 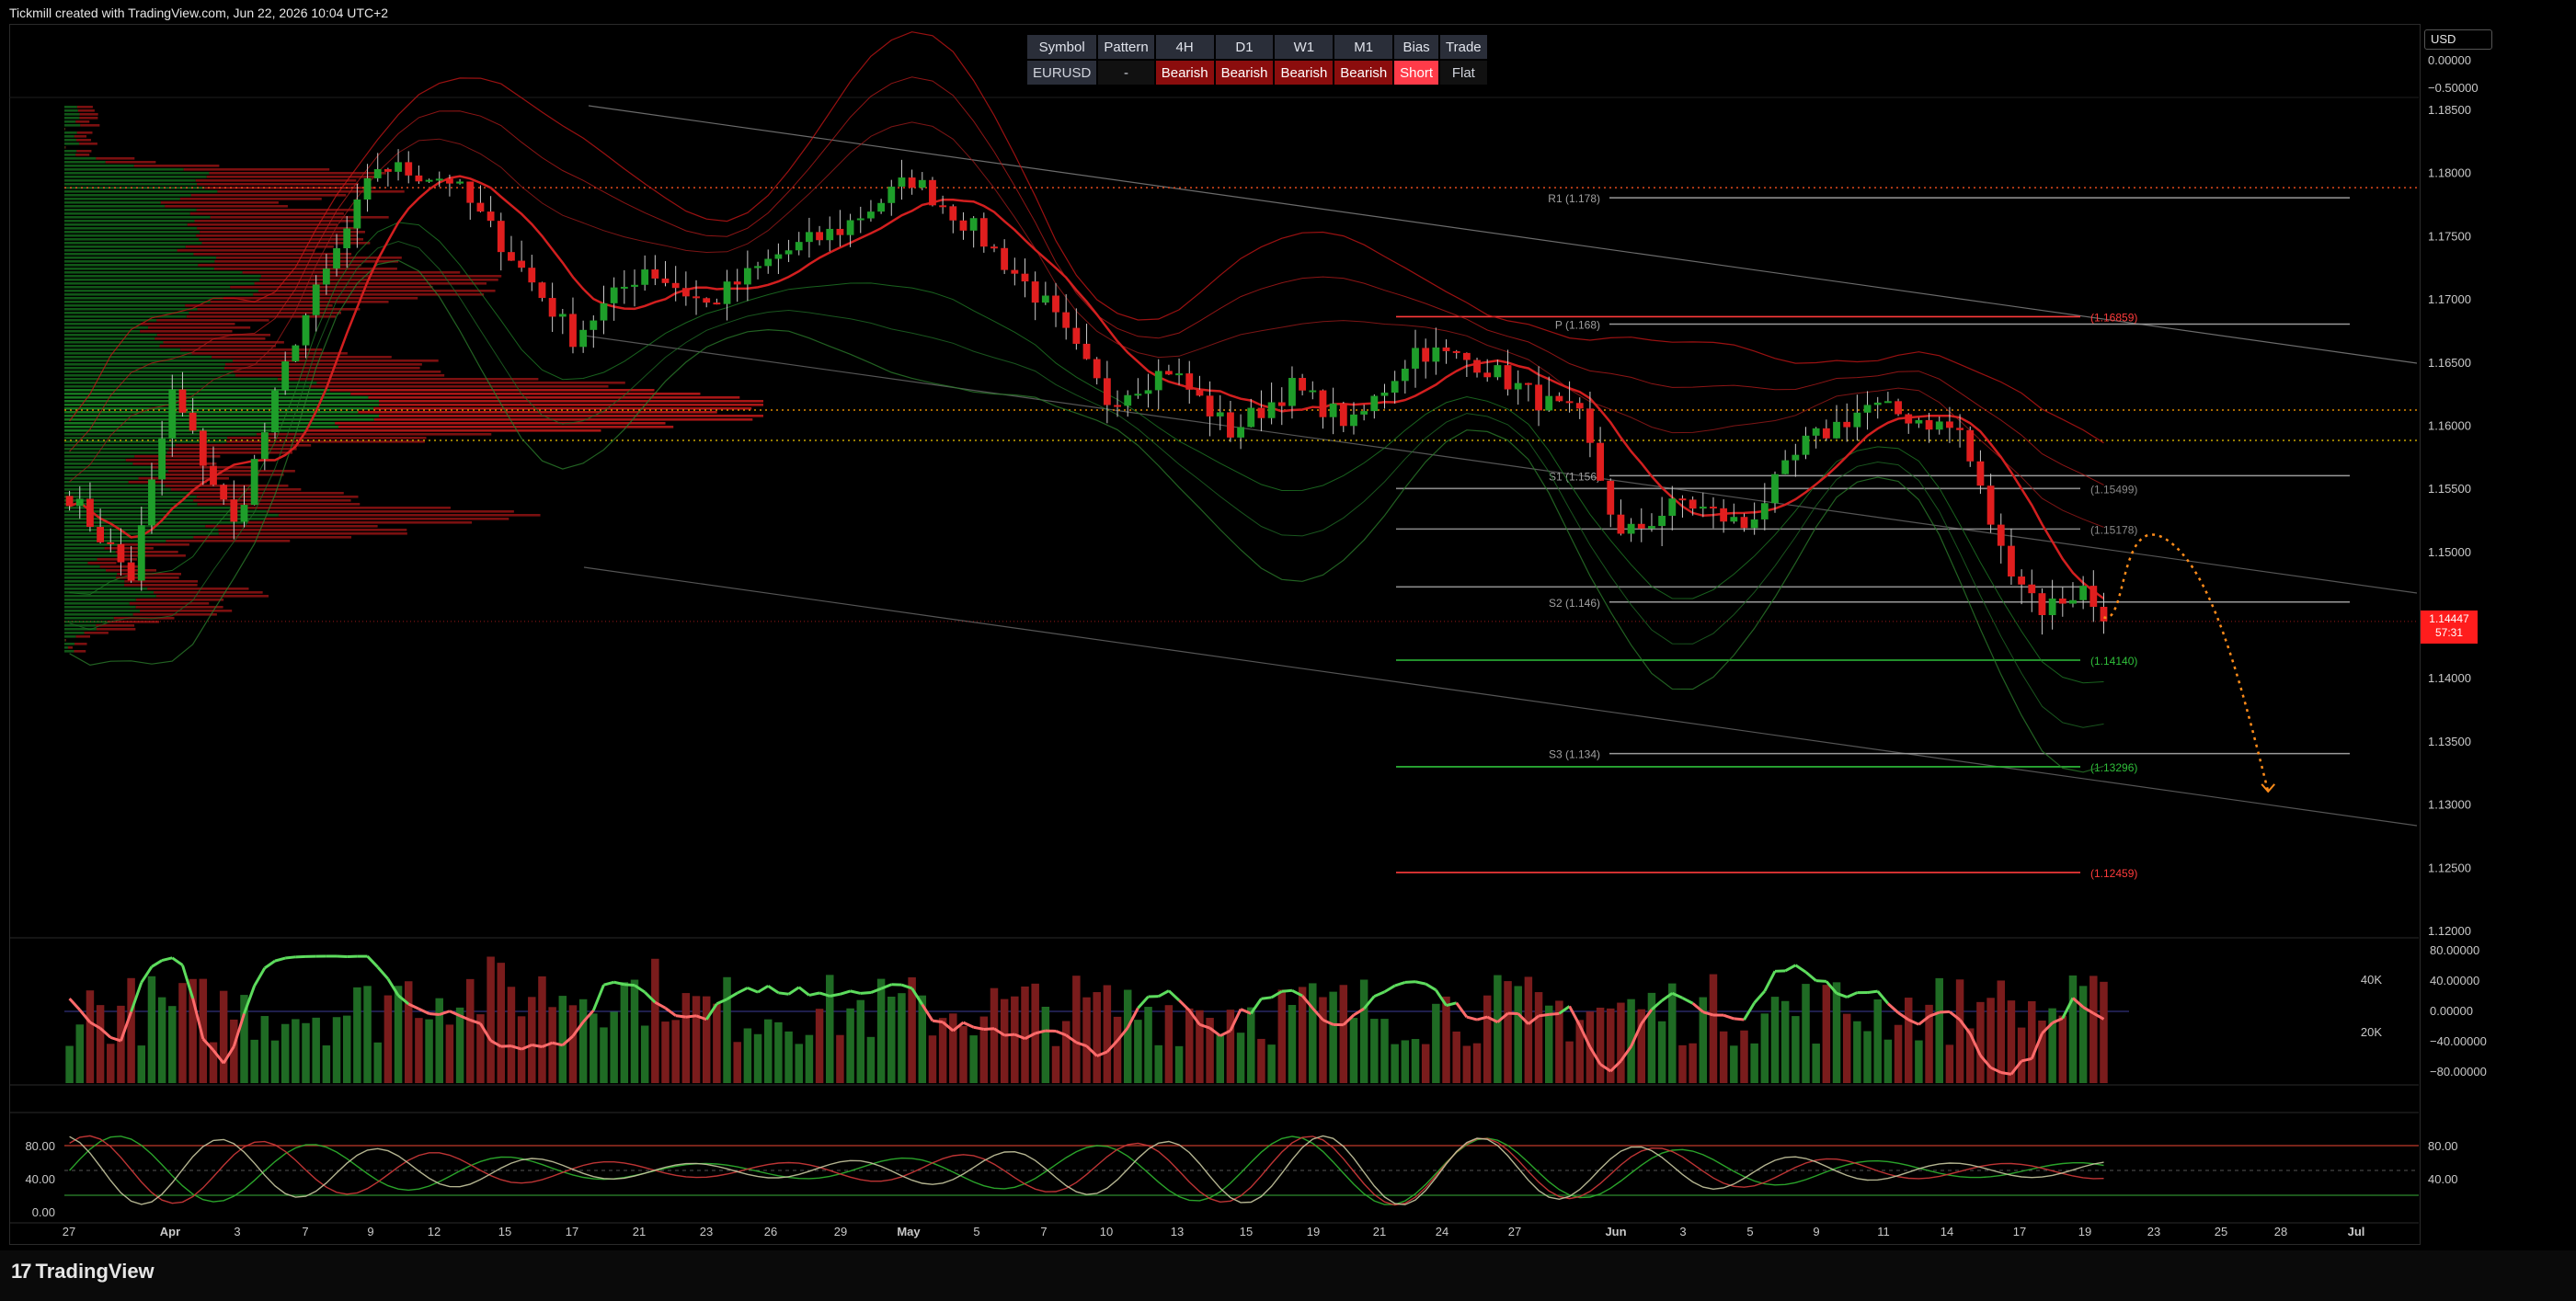 I want to click on col-4h: 4H, so click(x=1185, y=47).